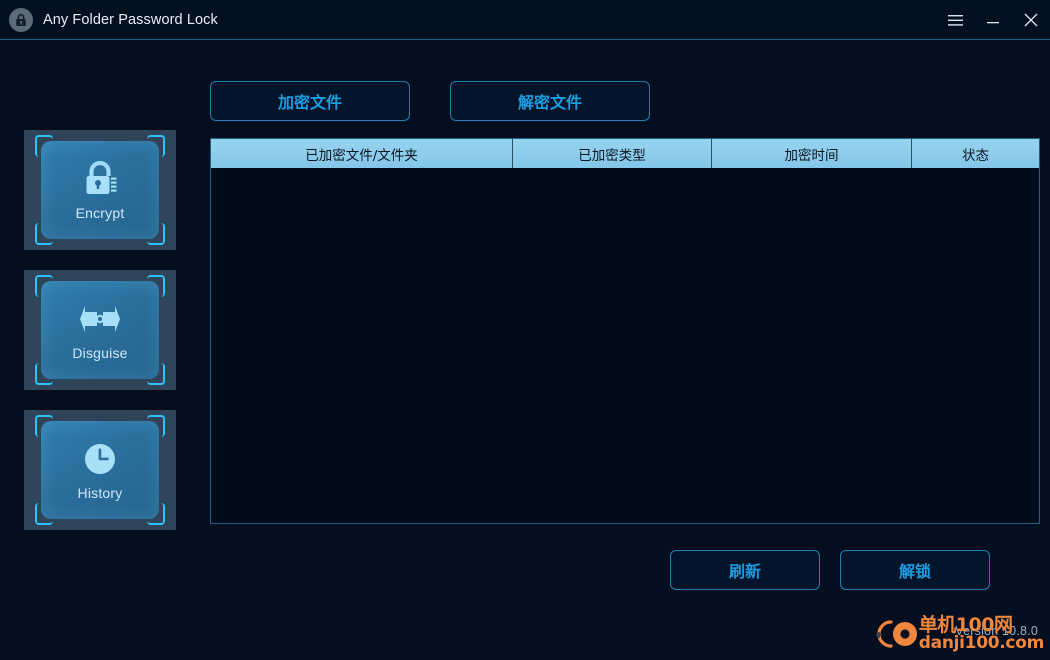 This screenshot has width=1050, height=660. What do you see at coordinates (996, 631) in the screenshot?
I see `version-label: Version 10.8.0` at bounding box center [996, 631].